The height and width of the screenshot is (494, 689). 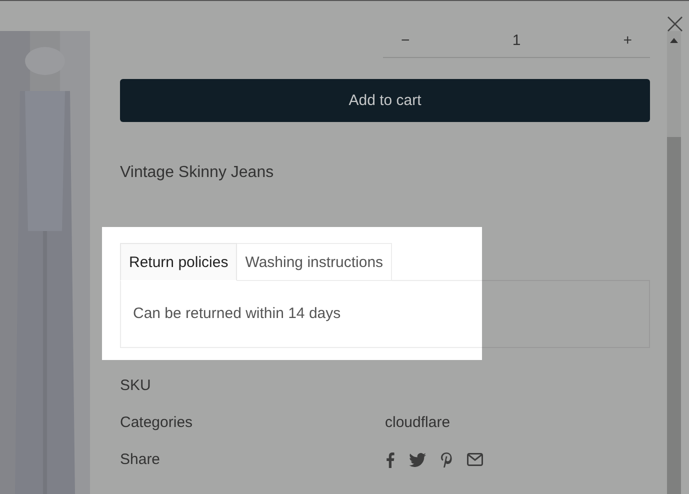 I want to click on meta-label: Share, so click(x=141, y=459).